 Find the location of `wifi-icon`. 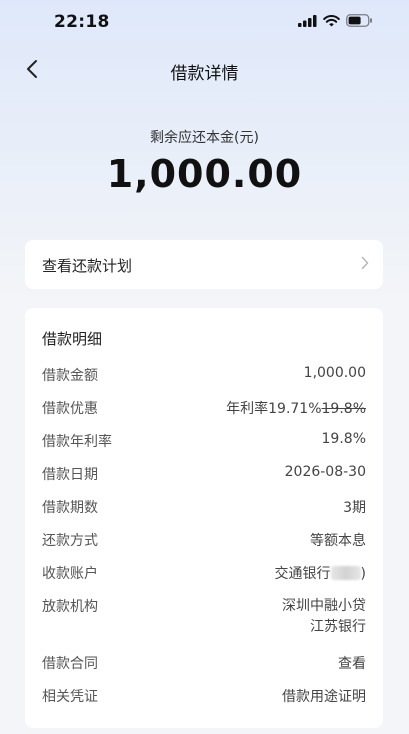

wifi-icon is located at coordinates (331, 20).